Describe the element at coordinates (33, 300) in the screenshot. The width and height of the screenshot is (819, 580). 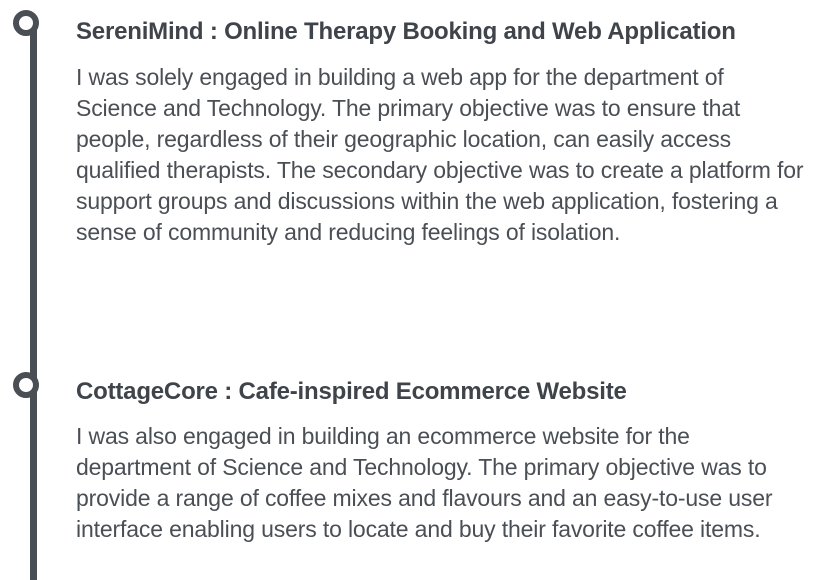
I see `timeline-line` at that location.